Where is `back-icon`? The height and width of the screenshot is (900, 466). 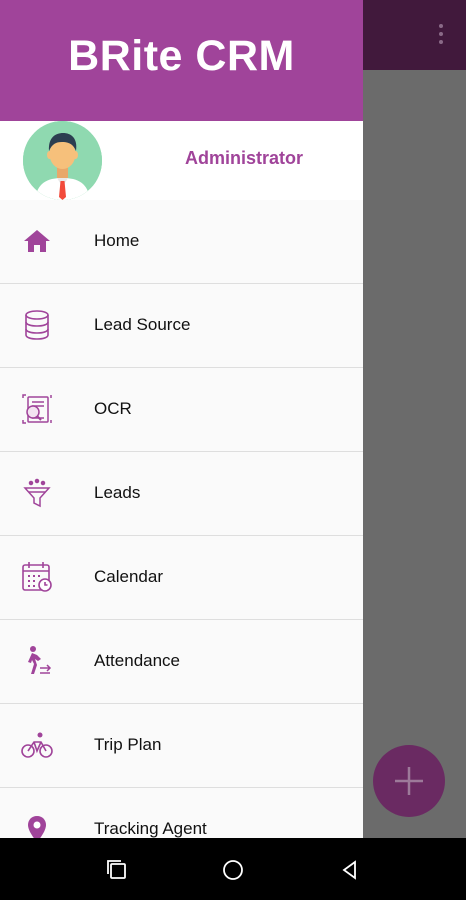 back-icon is located at coordinates (350, 870).